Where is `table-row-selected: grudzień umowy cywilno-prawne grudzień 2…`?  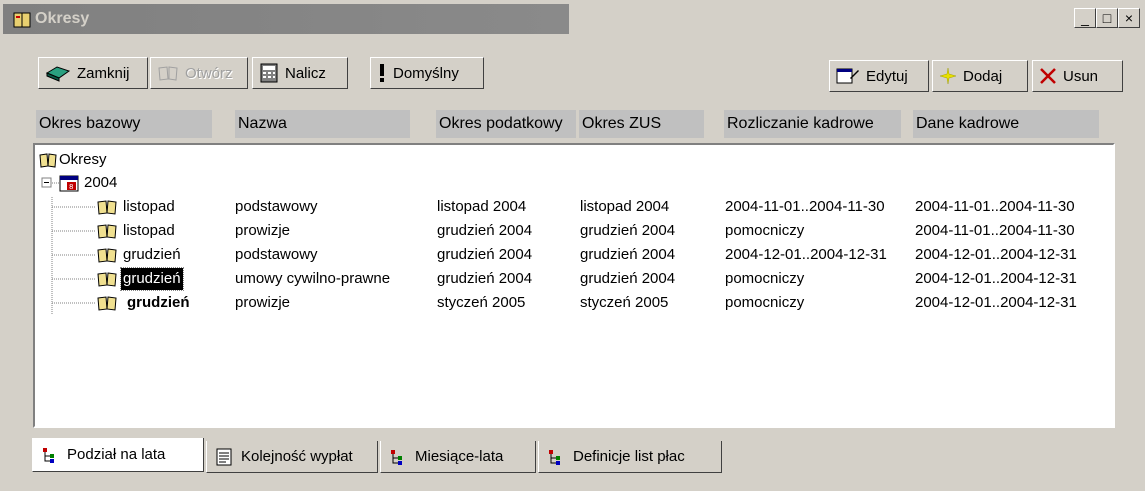
table-row-selected: grudzień umowy cywilno-prawne grudzień 2… is located at coordinates (574, 279).